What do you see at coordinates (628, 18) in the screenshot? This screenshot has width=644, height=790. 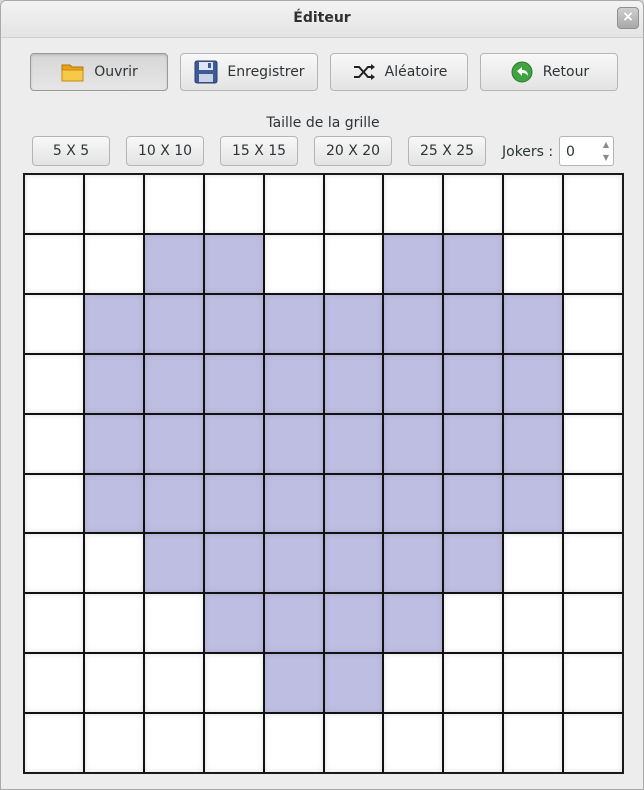 I see `close-button: ×` at bounding box center [628, 18].